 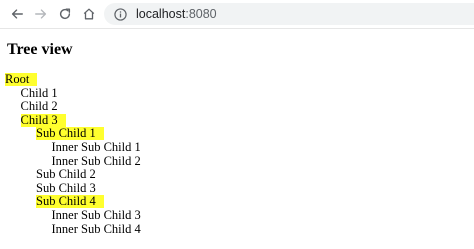 I want to click on url-text: localhost:8080, so click(x=176, y=14).